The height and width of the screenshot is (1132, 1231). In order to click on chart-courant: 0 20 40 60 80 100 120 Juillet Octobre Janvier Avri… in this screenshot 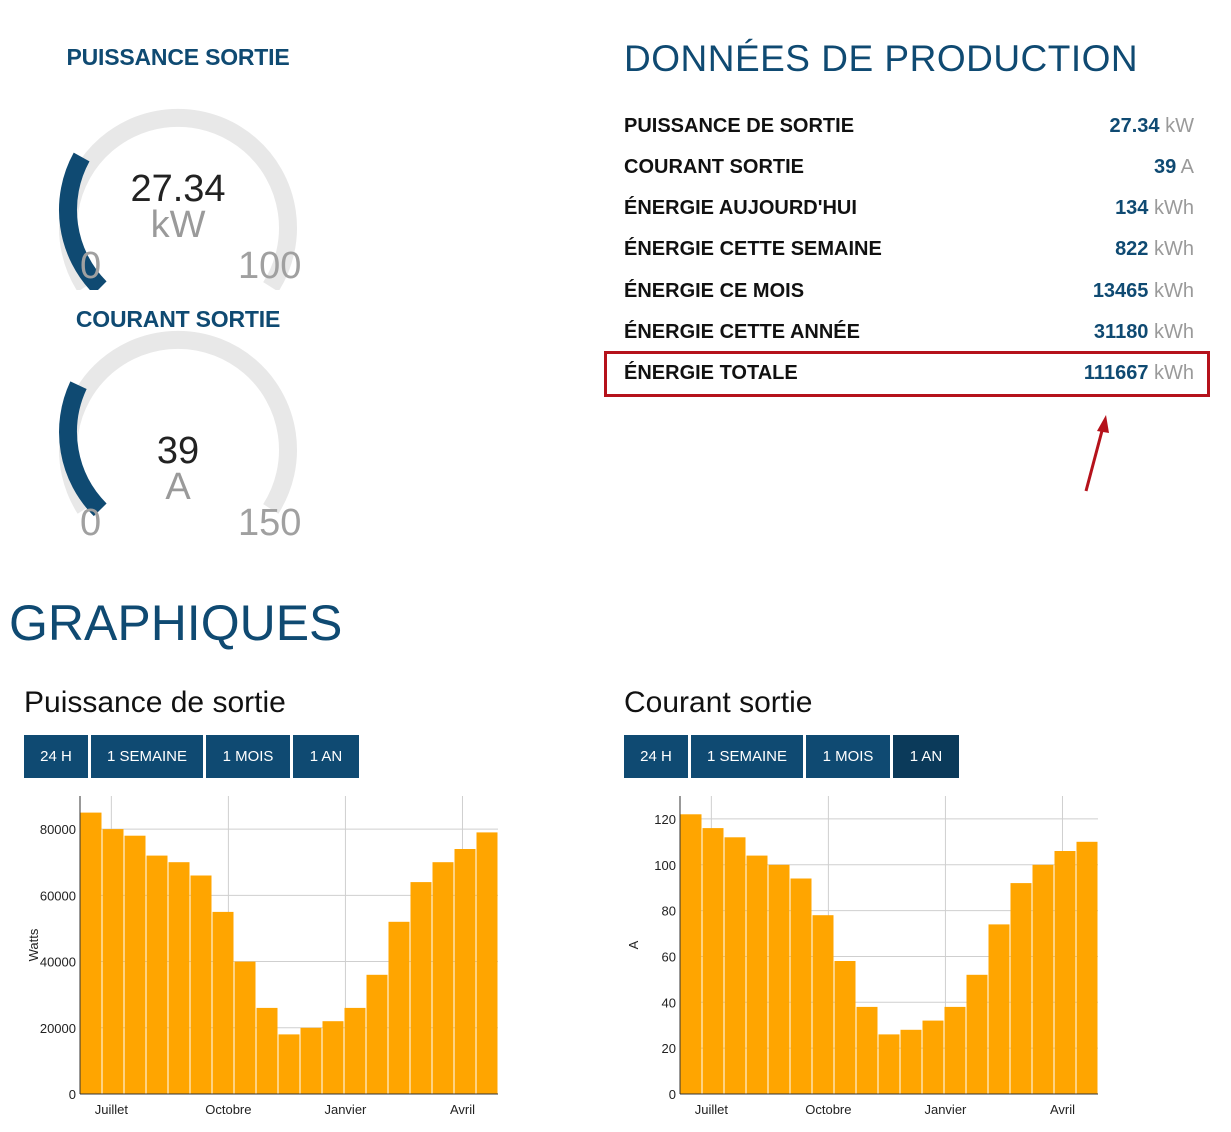, I will do `click(862, 956)`.